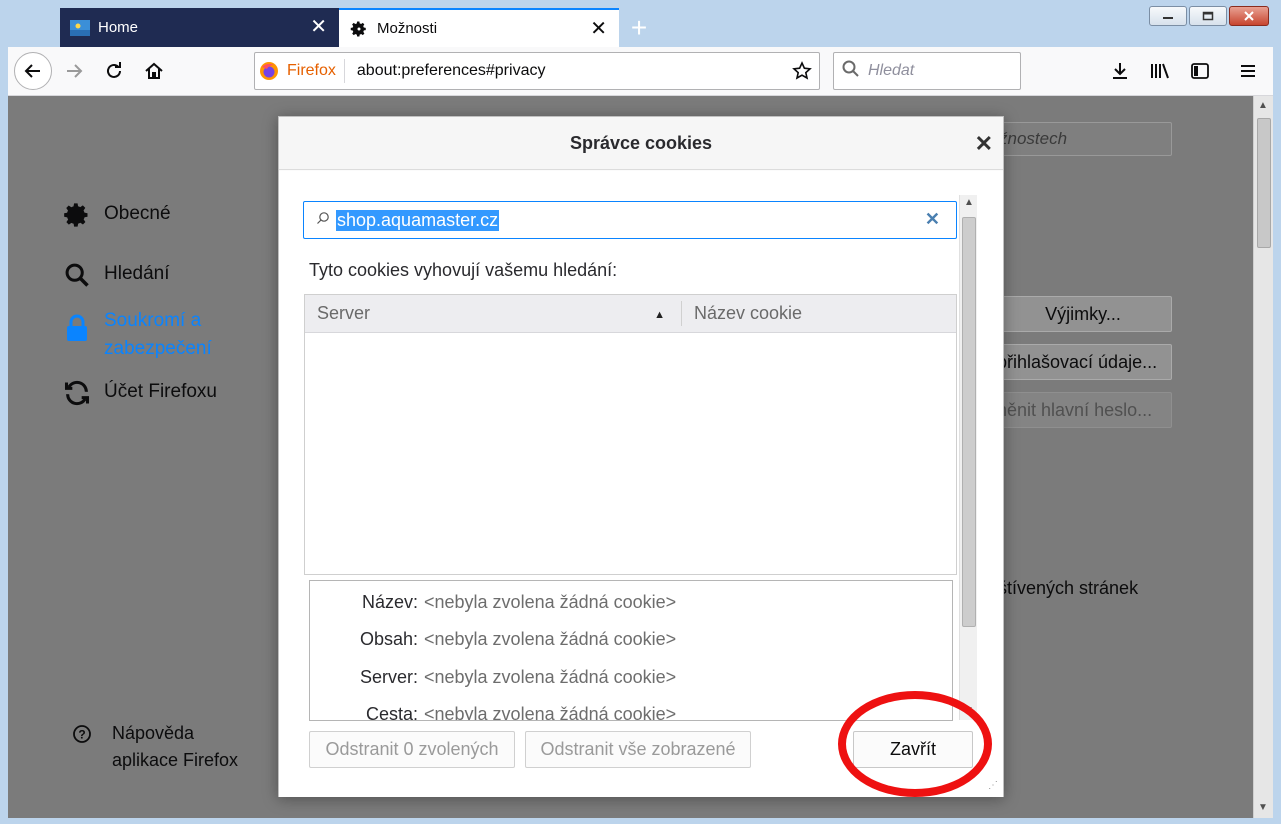 This screenshot has height=824, width=1281. Describe the element at coordinates (630, 220) in the screenshot. I see `cookie-search-input: shop.aquamaster.cz ✕` at that location.